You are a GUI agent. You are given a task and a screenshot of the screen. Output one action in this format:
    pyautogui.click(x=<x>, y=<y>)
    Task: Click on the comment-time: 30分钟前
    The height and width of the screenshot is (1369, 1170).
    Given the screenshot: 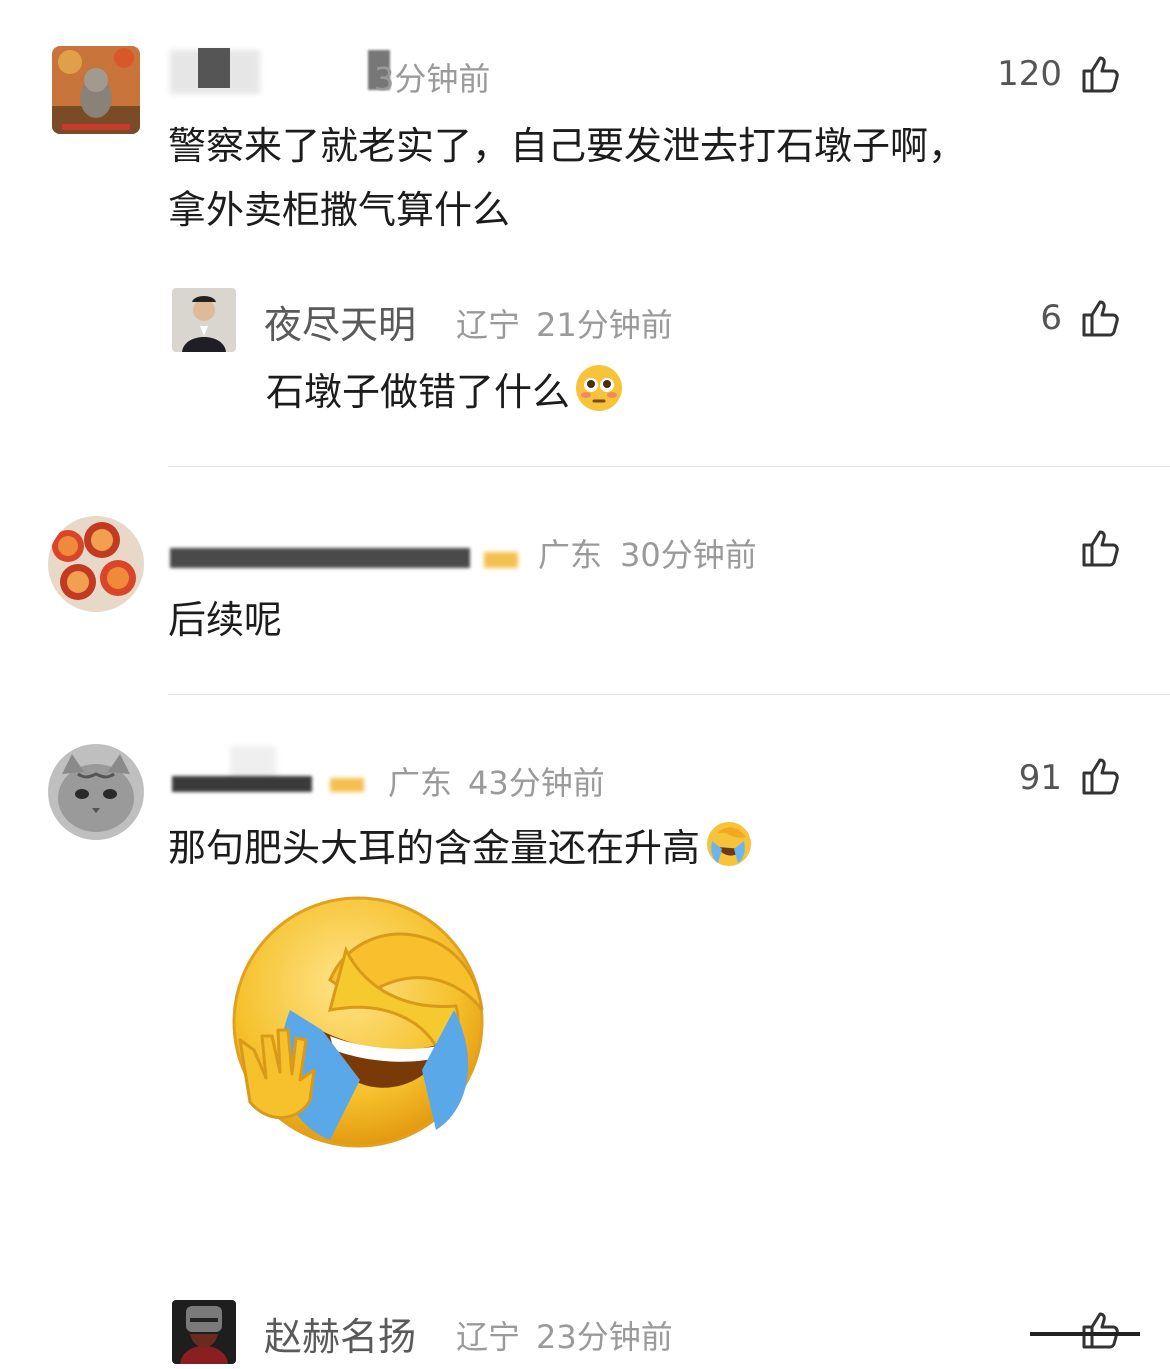 What is the action you would take?
    pyautogui.click(x=688, y=555)
    